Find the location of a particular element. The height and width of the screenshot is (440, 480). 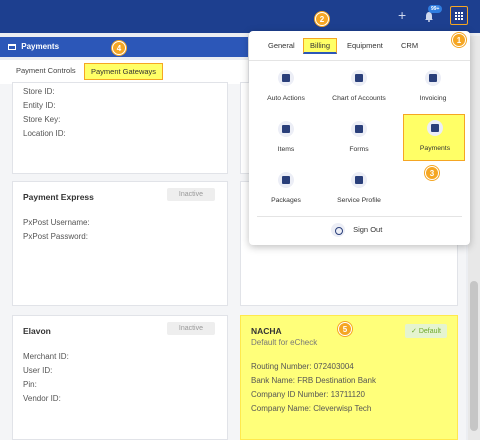

menu-item-label: Auto Actions is located at coordinates (286, 98).